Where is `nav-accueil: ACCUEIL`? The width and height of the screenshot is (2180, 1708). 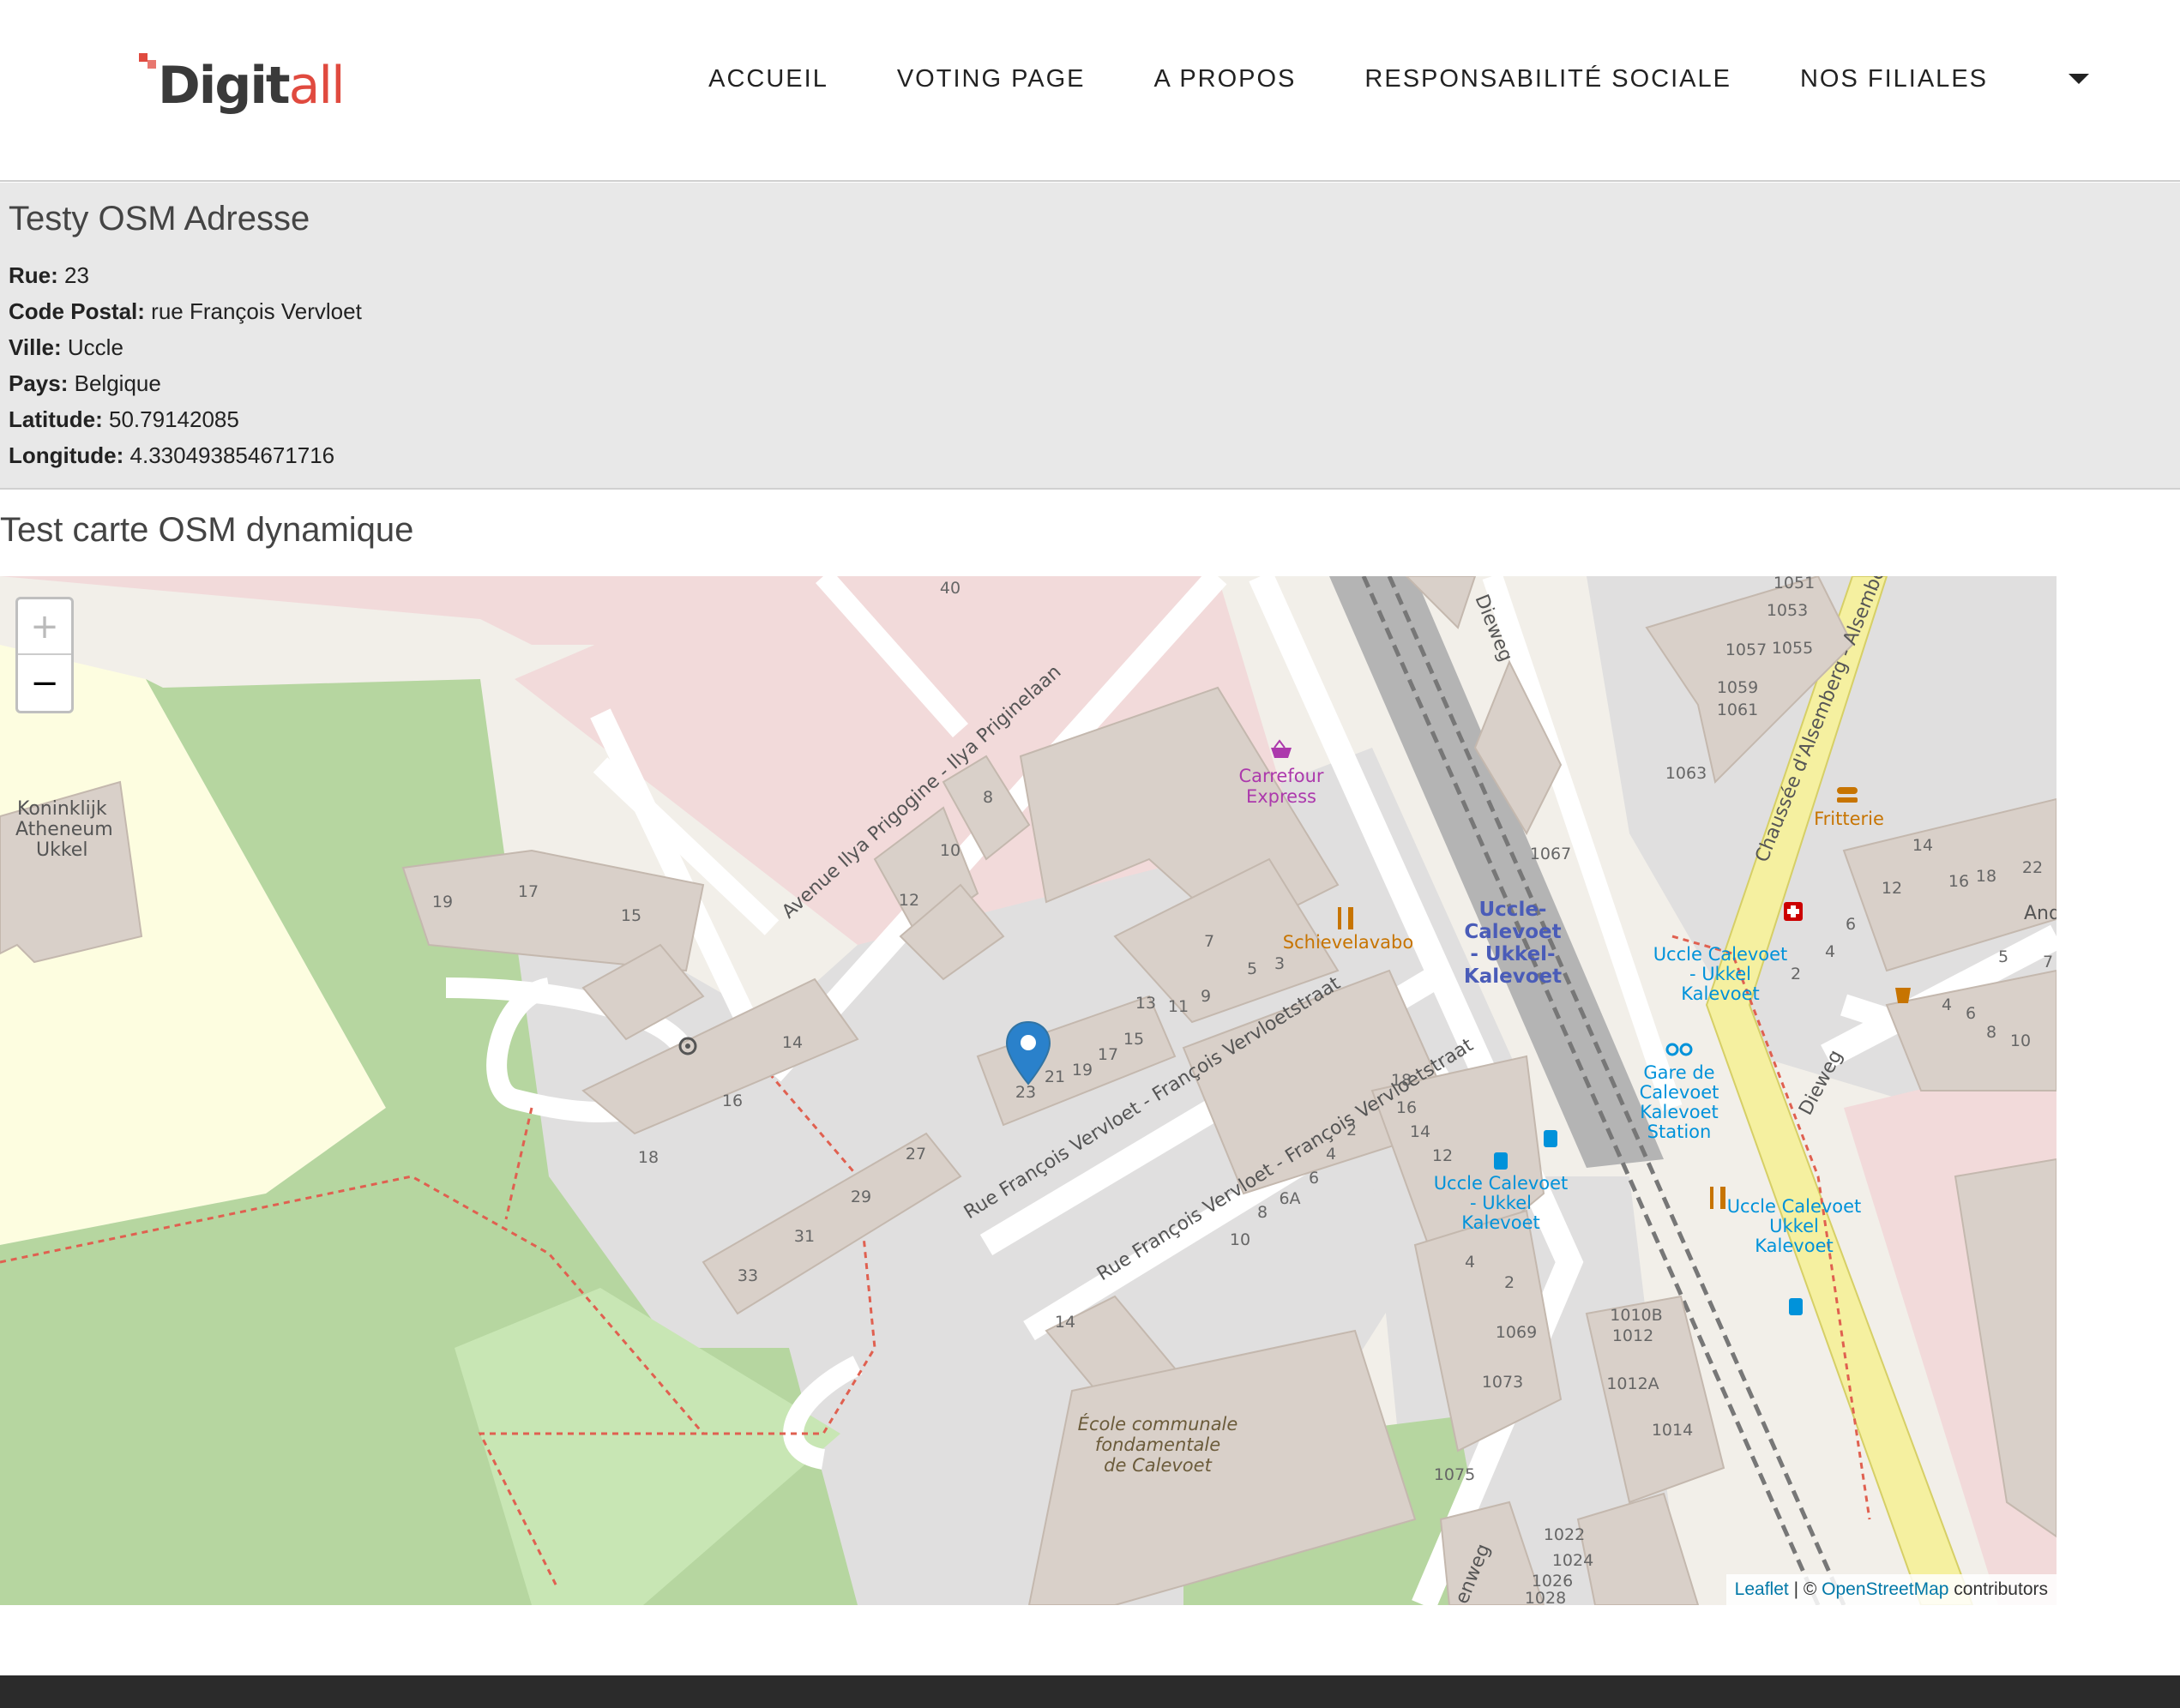
nav-accueil: ACCUEIL is located at coordinates (768, 79).